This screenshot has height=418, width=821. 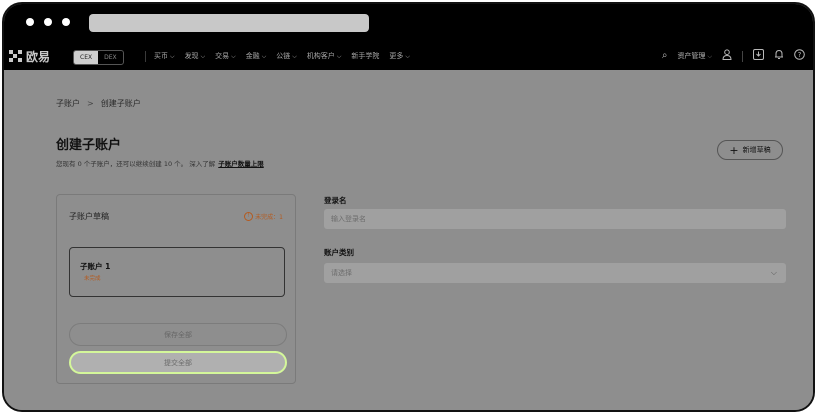 I want to click on bell-icon, so click(x=779, y=56).